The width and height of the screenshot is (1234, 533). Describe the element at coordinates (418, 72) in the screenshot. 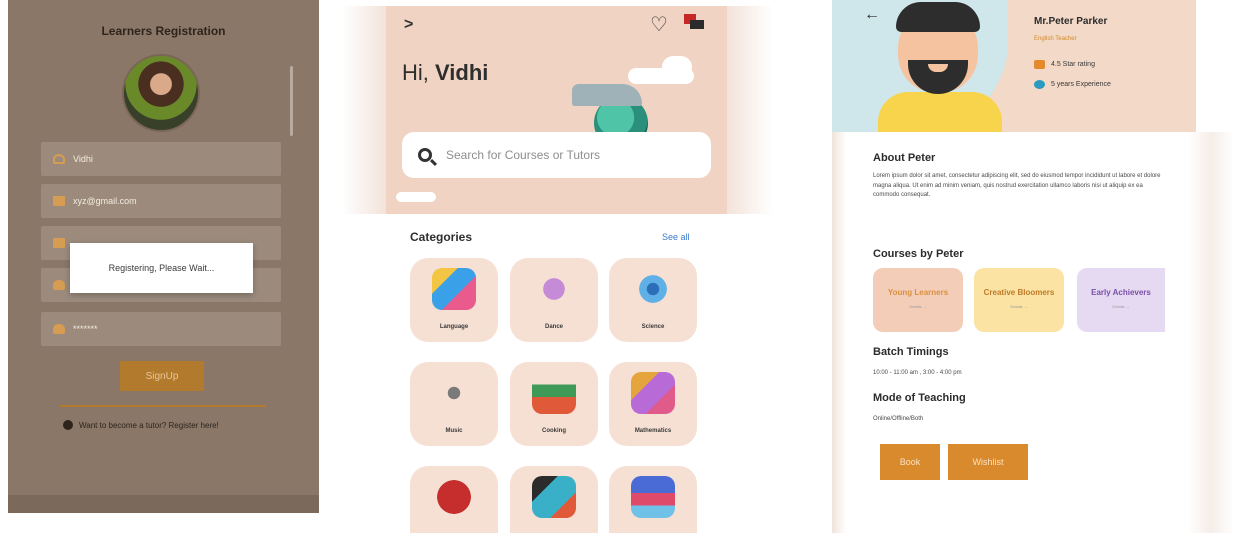

I see `greeting-prefix: Hi,` at that location.